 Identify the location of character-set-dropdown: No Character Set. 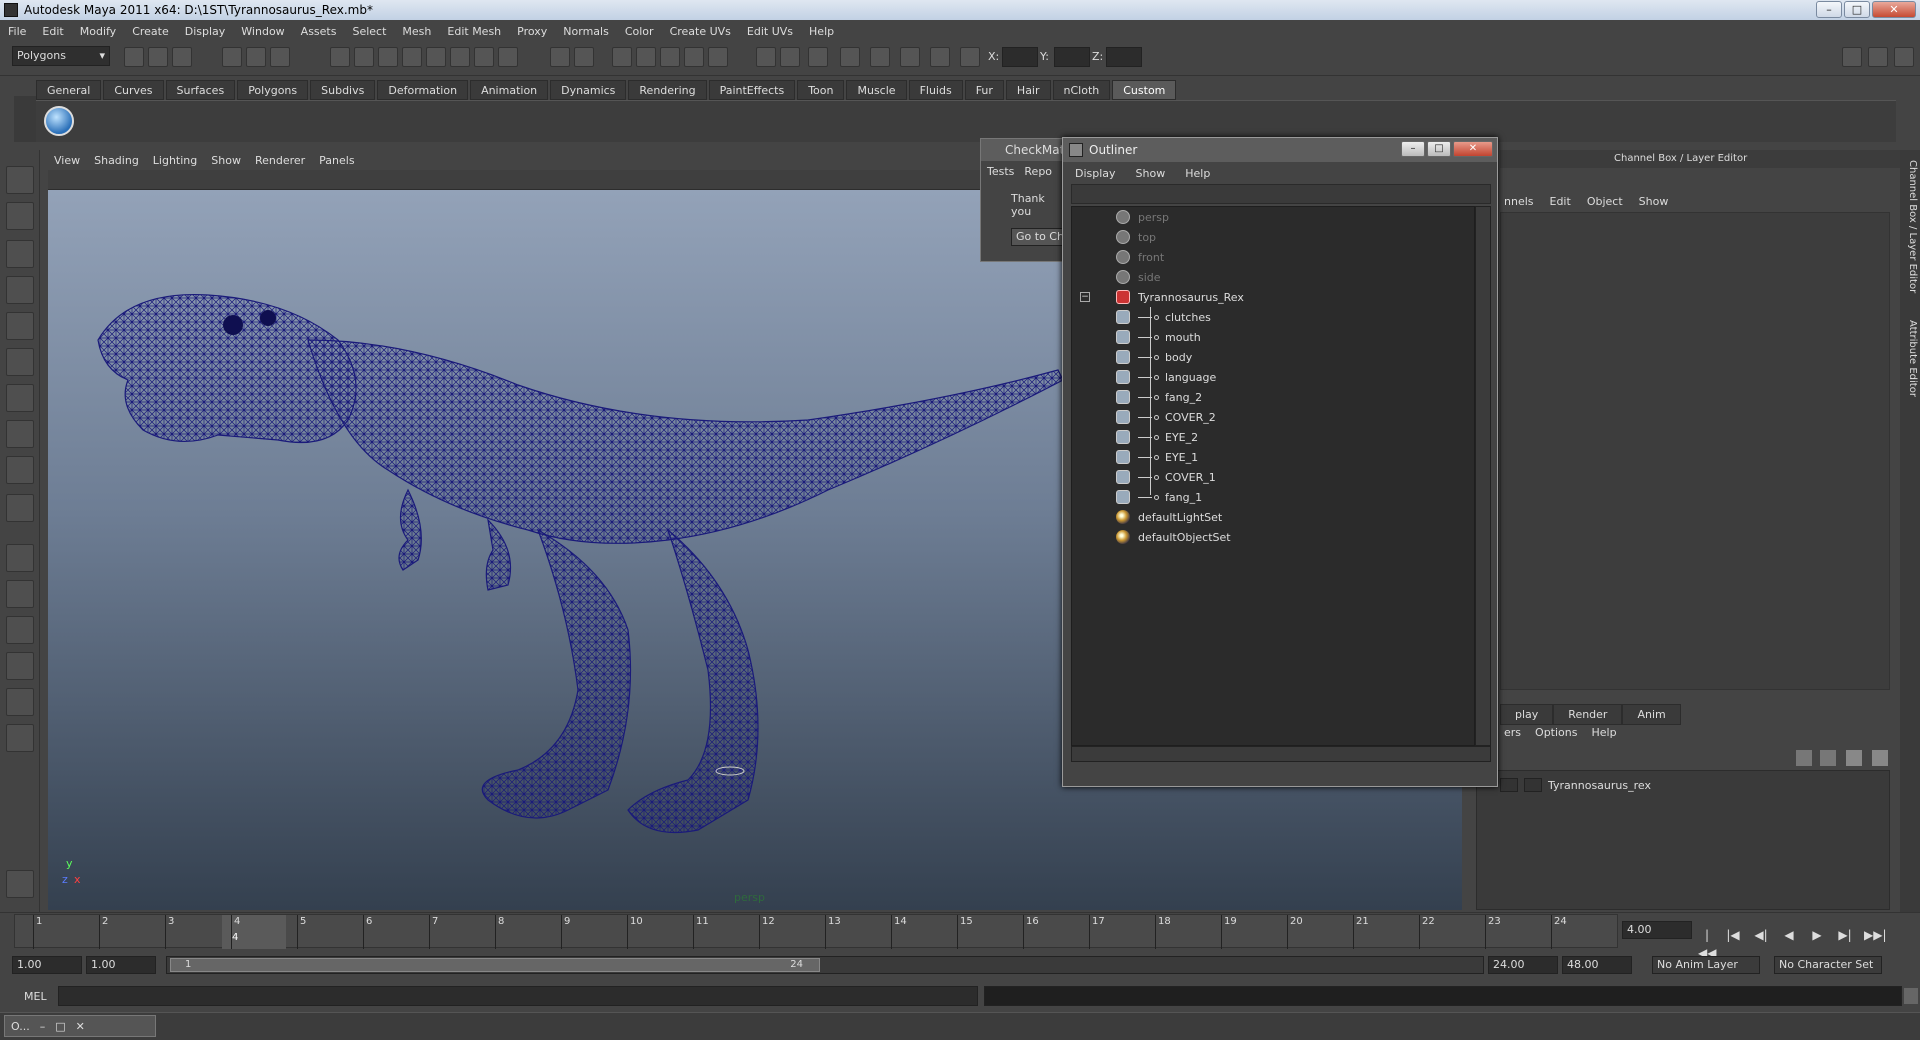
(1828, 965).